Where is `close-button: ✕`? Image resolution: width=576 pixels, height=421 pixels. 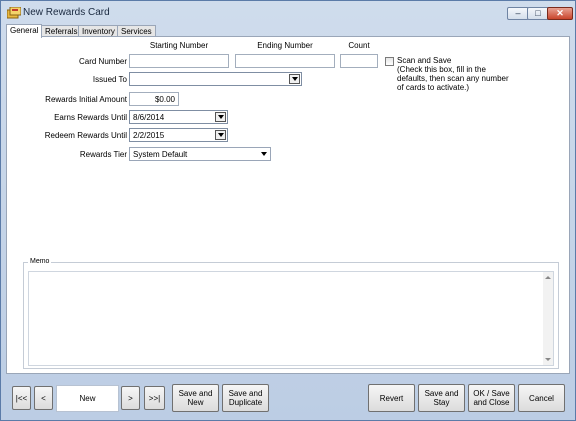 close-button: ✕ is located at coordinates (560, 13).